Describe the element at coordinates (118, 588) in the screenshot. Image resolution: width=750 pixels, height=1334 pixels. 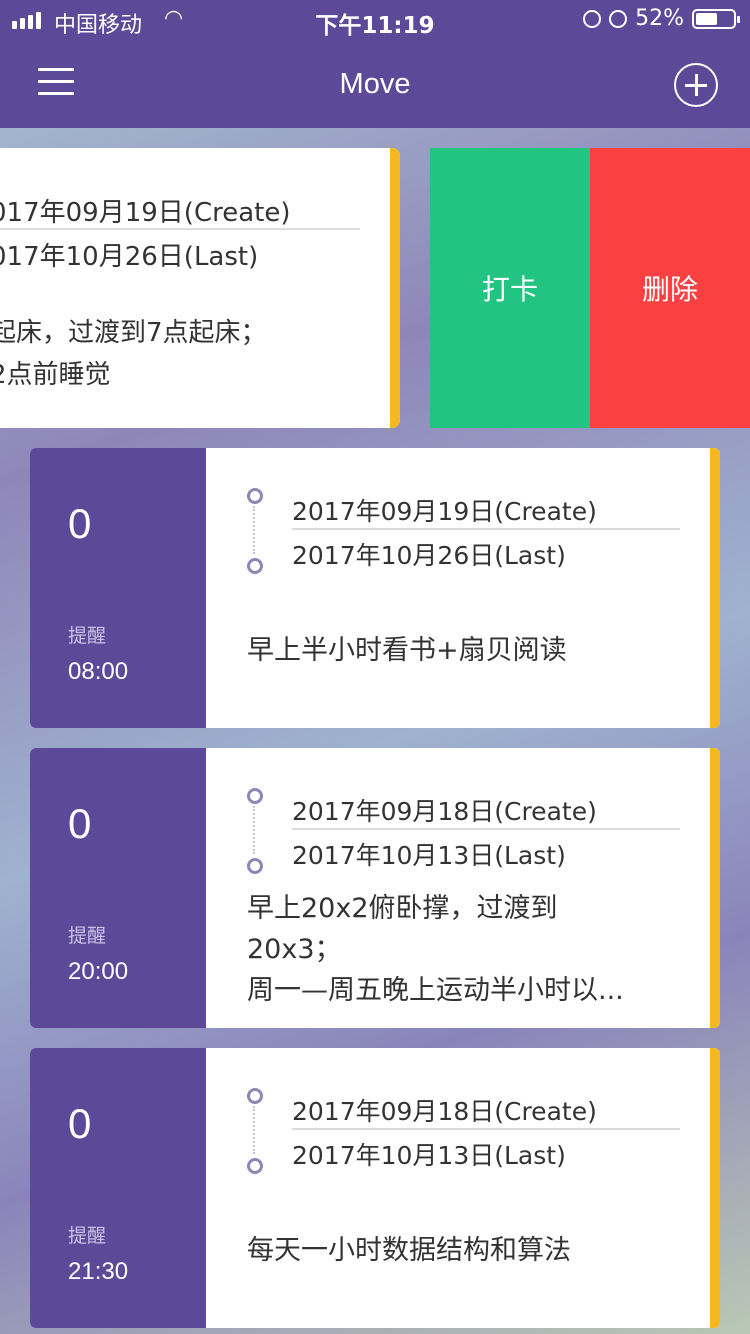
I see `habit-counter-panel: 0 提醒 08:00` at that location.